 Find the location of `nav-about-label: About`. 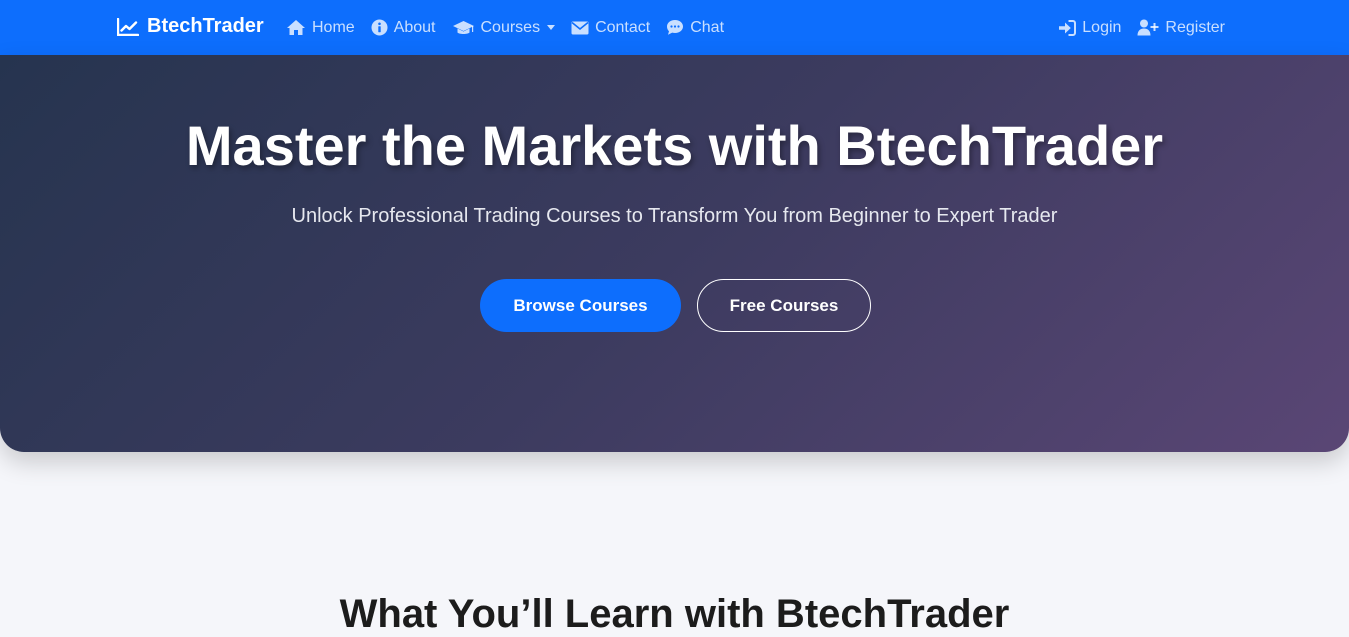

nav-about-label: About is located at coordinates (414, 27).